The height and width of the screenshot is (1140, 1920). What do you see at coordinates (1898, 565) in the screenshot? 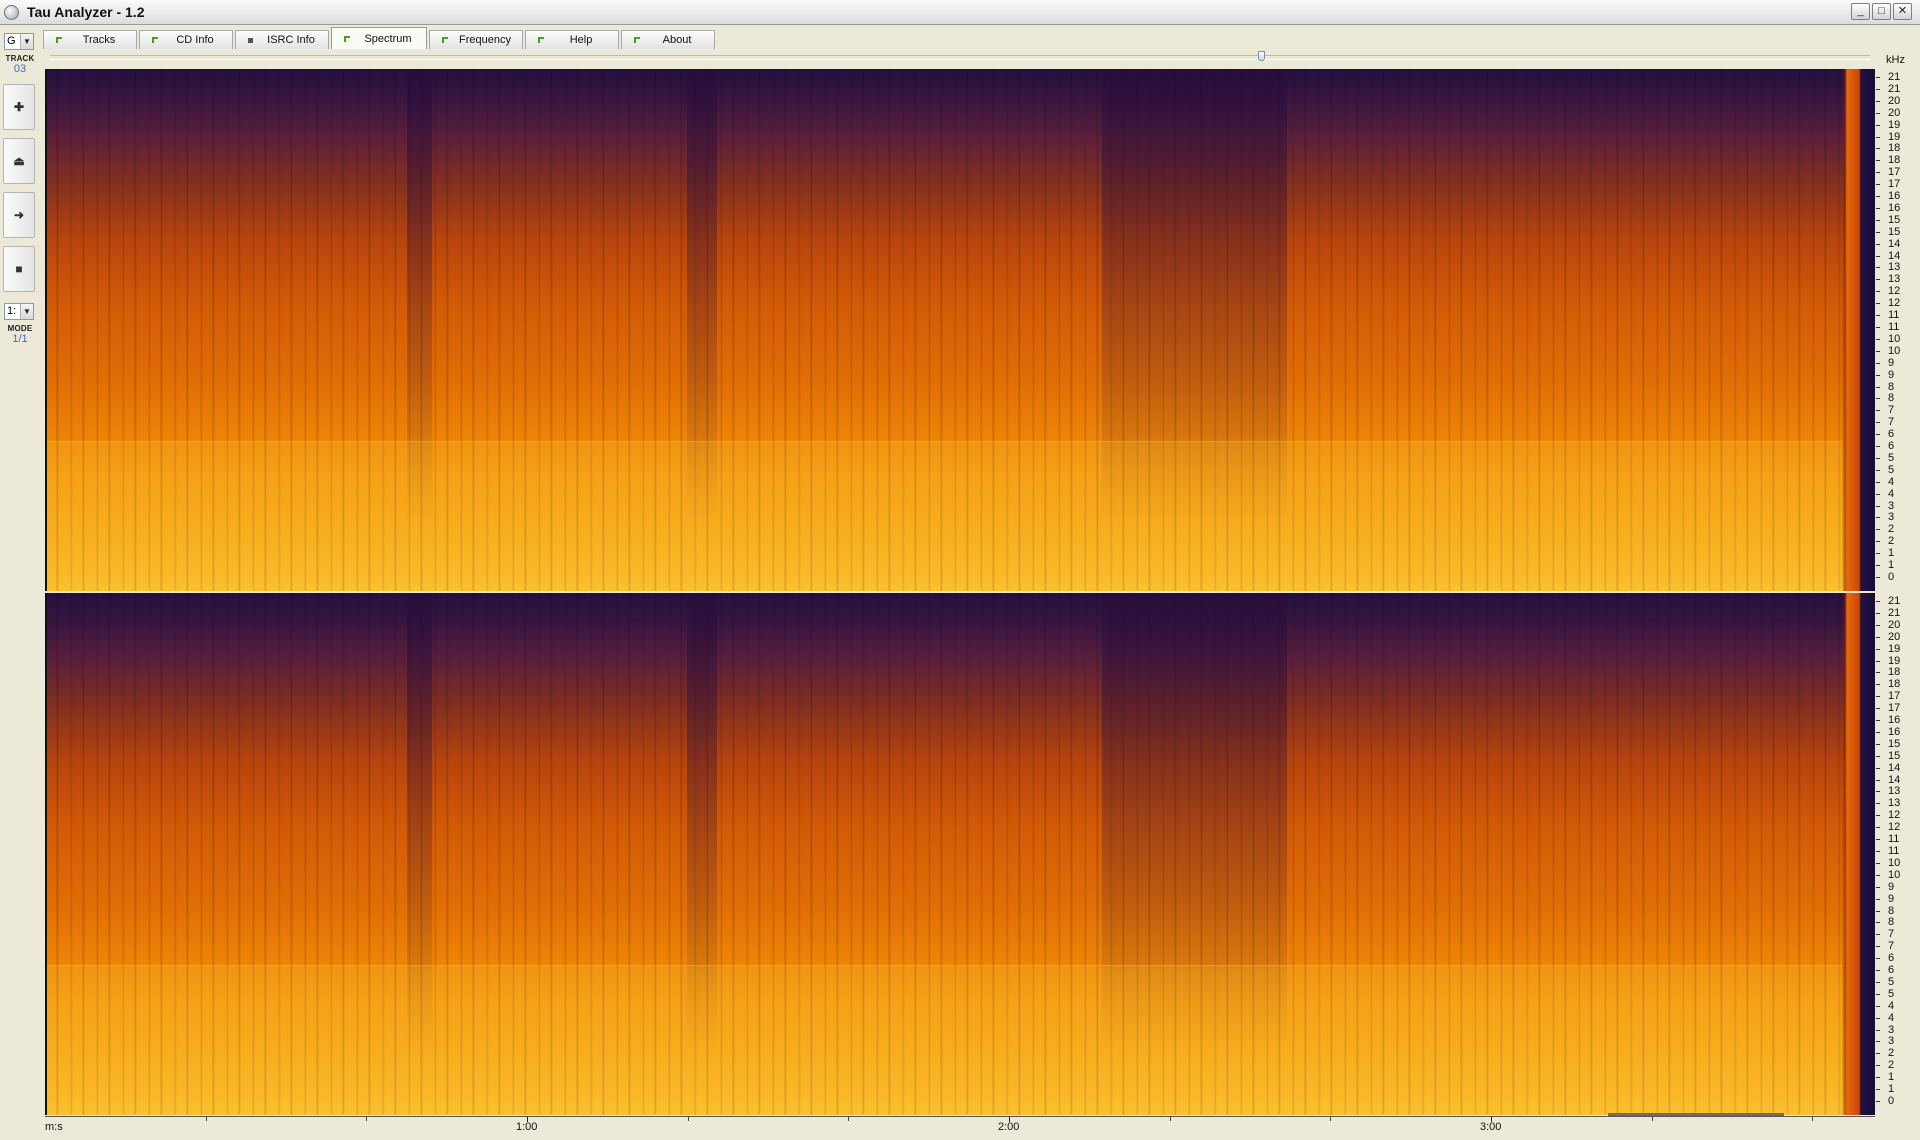
I see `frequency-tick-label: 1` at bounding box center [1898, 565].